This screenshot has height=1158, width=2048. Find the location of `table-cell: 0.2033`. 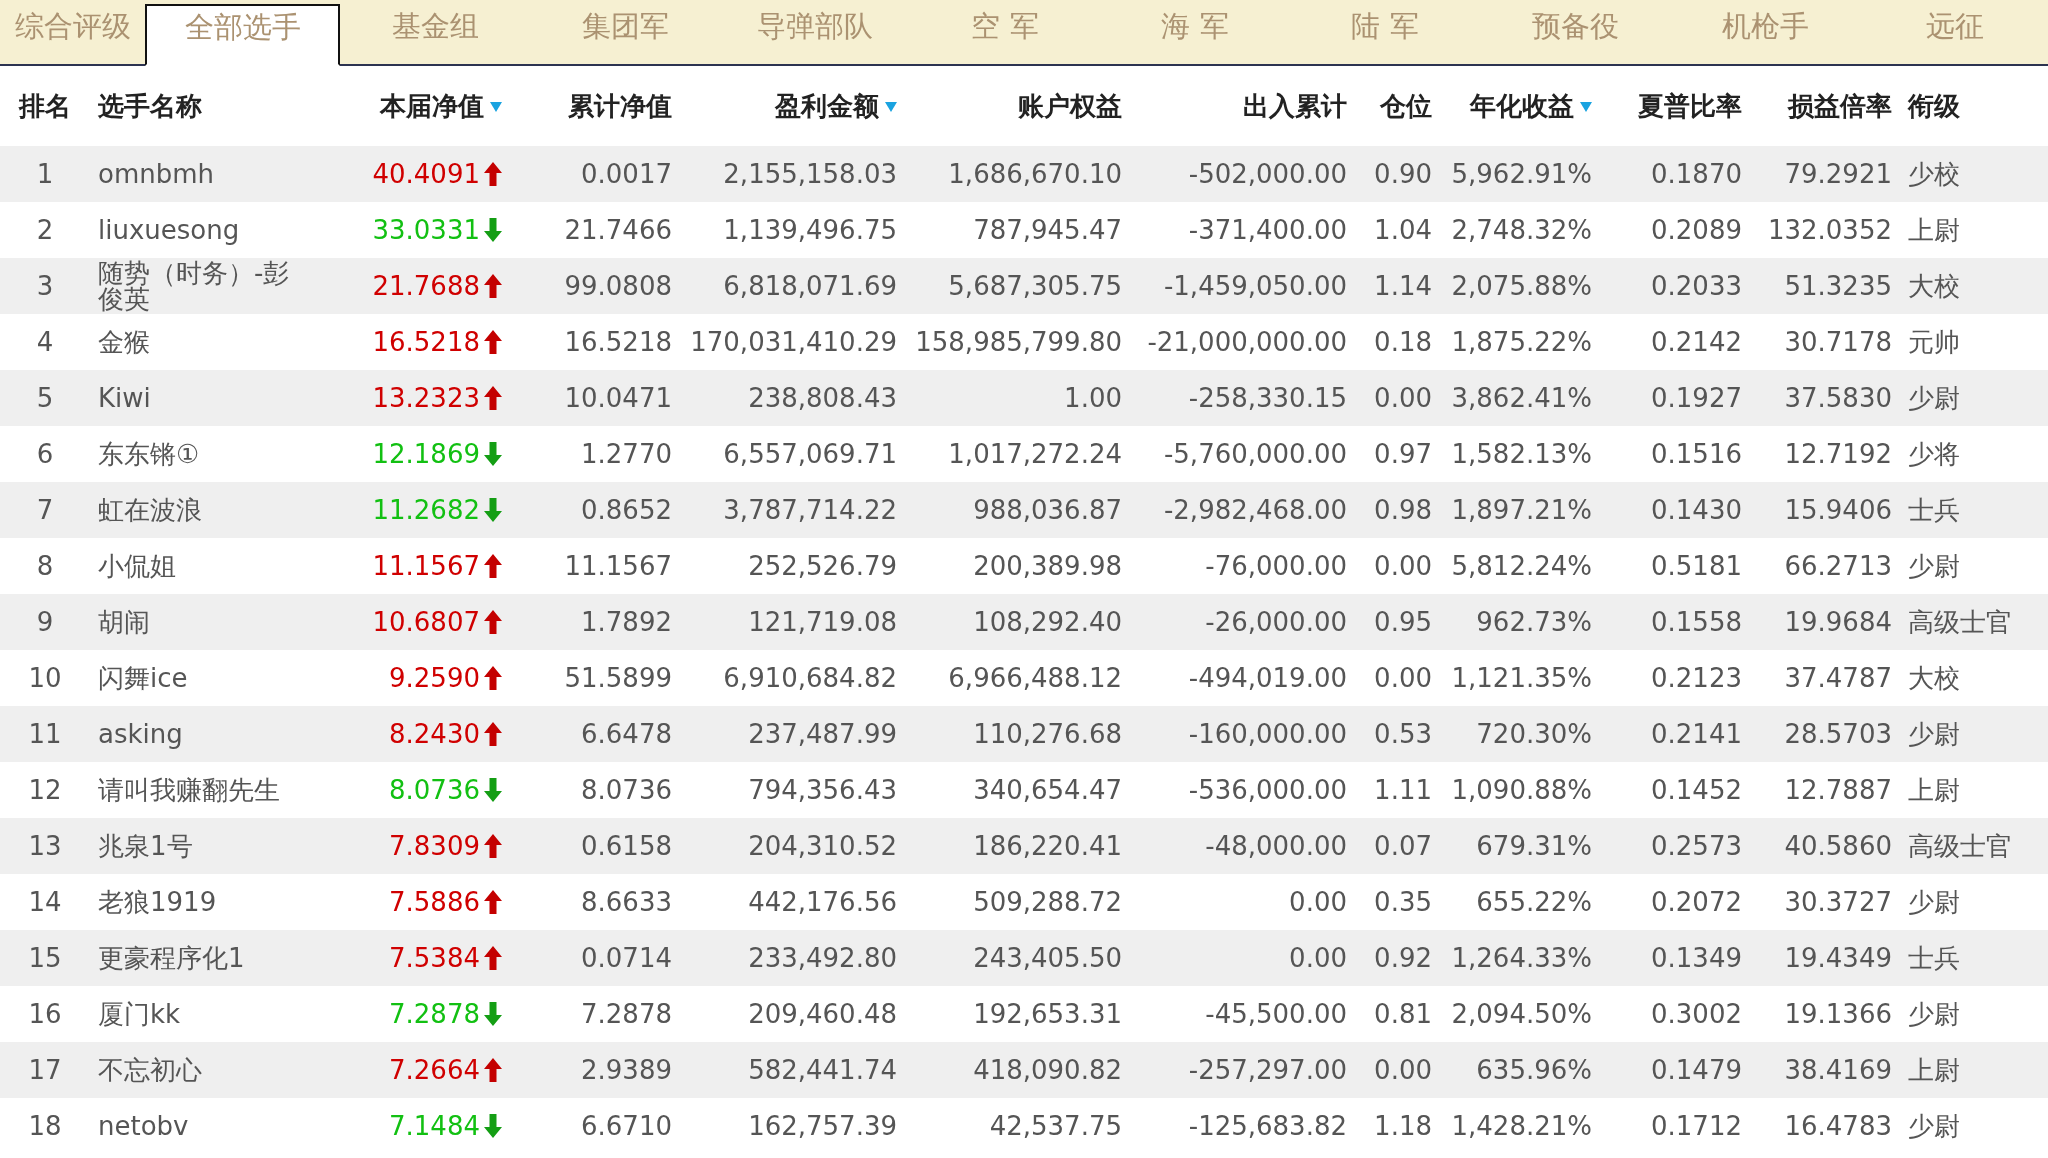

table-cell: 0.2033 is located at coordinates (1696, 285).